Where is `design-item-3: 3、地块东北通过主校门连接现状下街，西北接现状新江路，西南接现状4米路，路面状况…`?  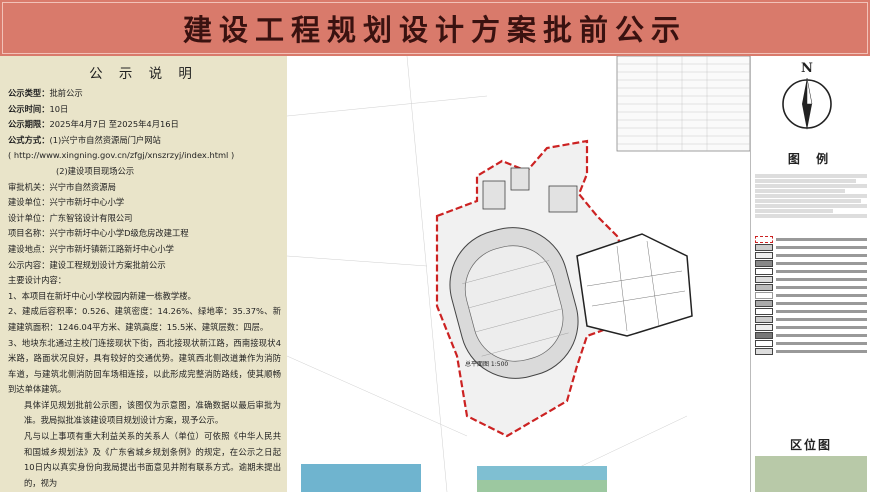
design-item-3: 3、地块东北通过主校门连接现状下街，西北接现状新江路，西南接现状4米路，路面状况… is located at coordinates (144, 366).